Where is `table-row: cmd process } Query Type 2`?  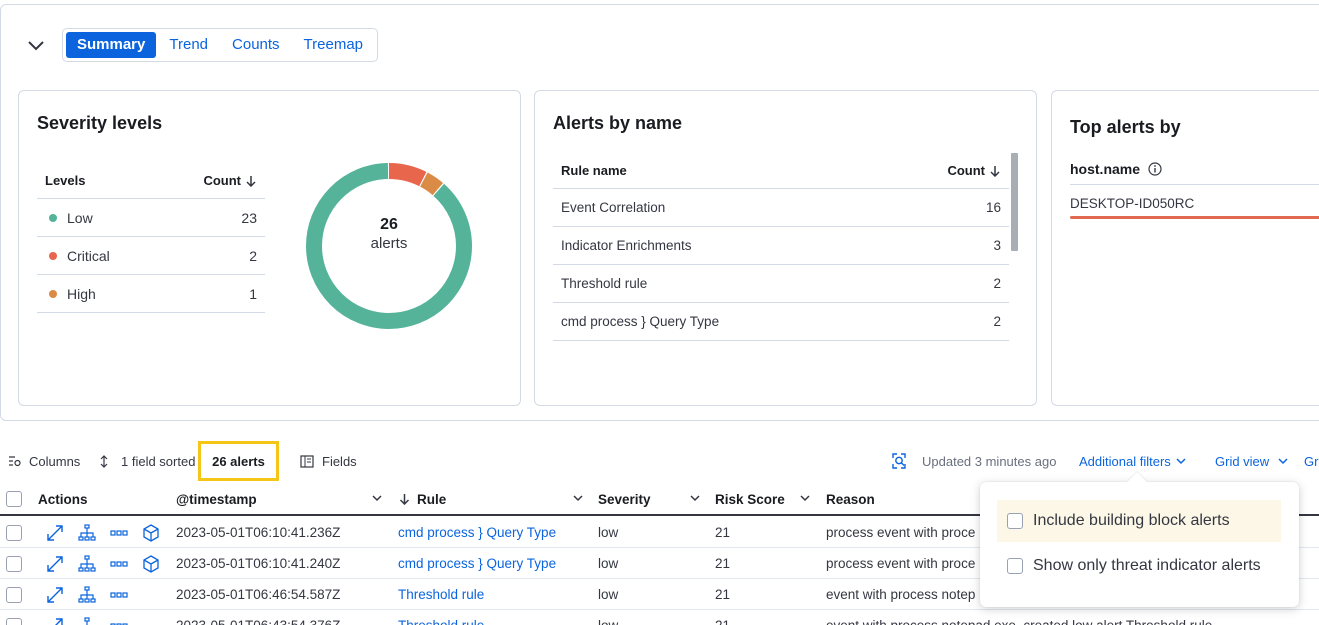 table-row: cmd process } Query Type 2 is located at coordinates (781, 322).